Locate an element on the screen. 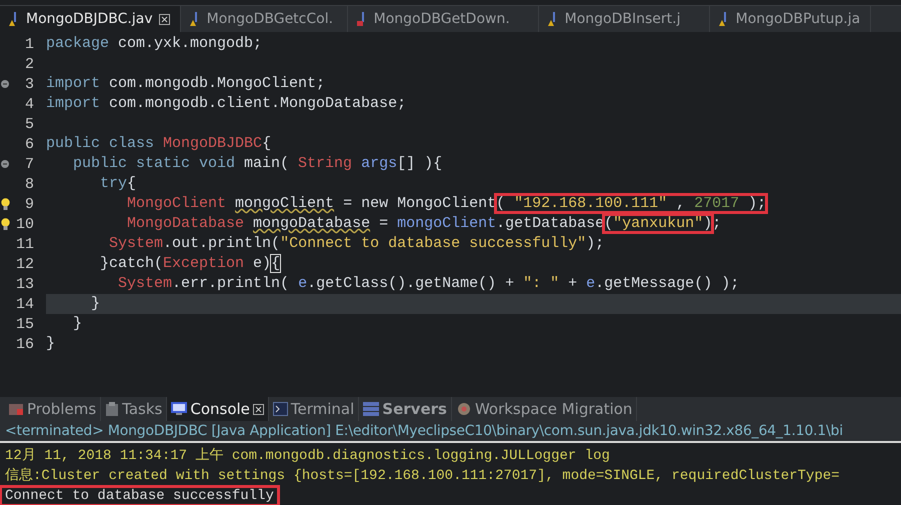 This screenshot has height=505, width=901. code-text: }catch(Exception e){ is located at coordinates (189, 263).